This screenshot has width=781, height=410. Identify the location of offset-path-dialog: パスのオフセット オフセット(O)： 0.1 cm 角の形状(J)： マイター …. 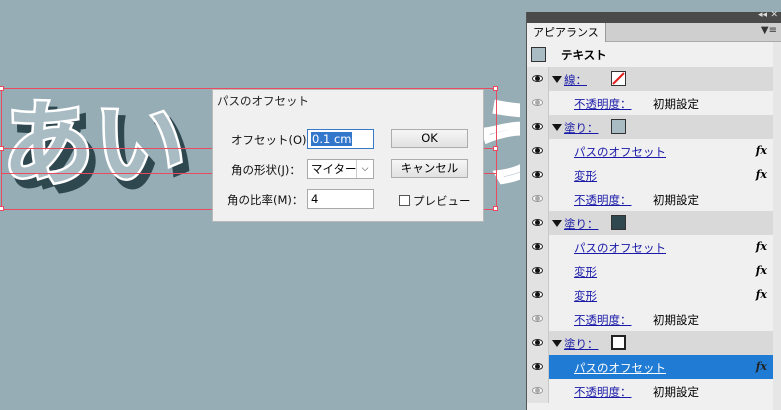
(348, 155).